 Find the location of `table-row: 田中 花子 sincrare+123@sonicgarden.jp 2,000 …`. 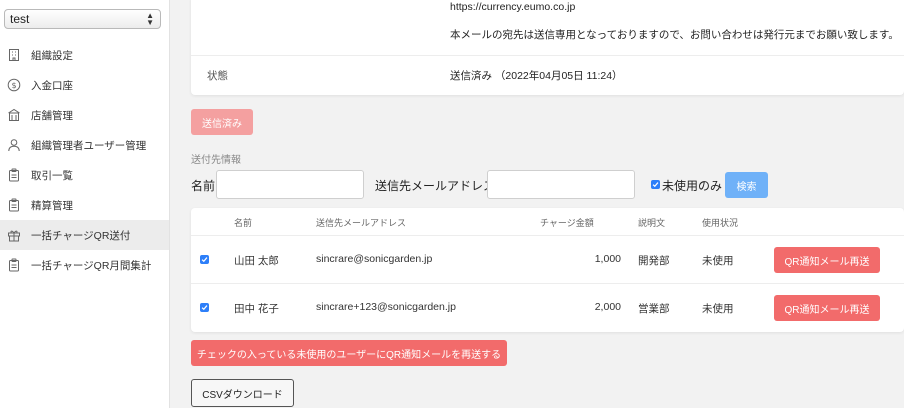

table-row: 田中 花子 sincrare+123@sonicgarden.jp 2,000 … is located at coordinates (547, 307).